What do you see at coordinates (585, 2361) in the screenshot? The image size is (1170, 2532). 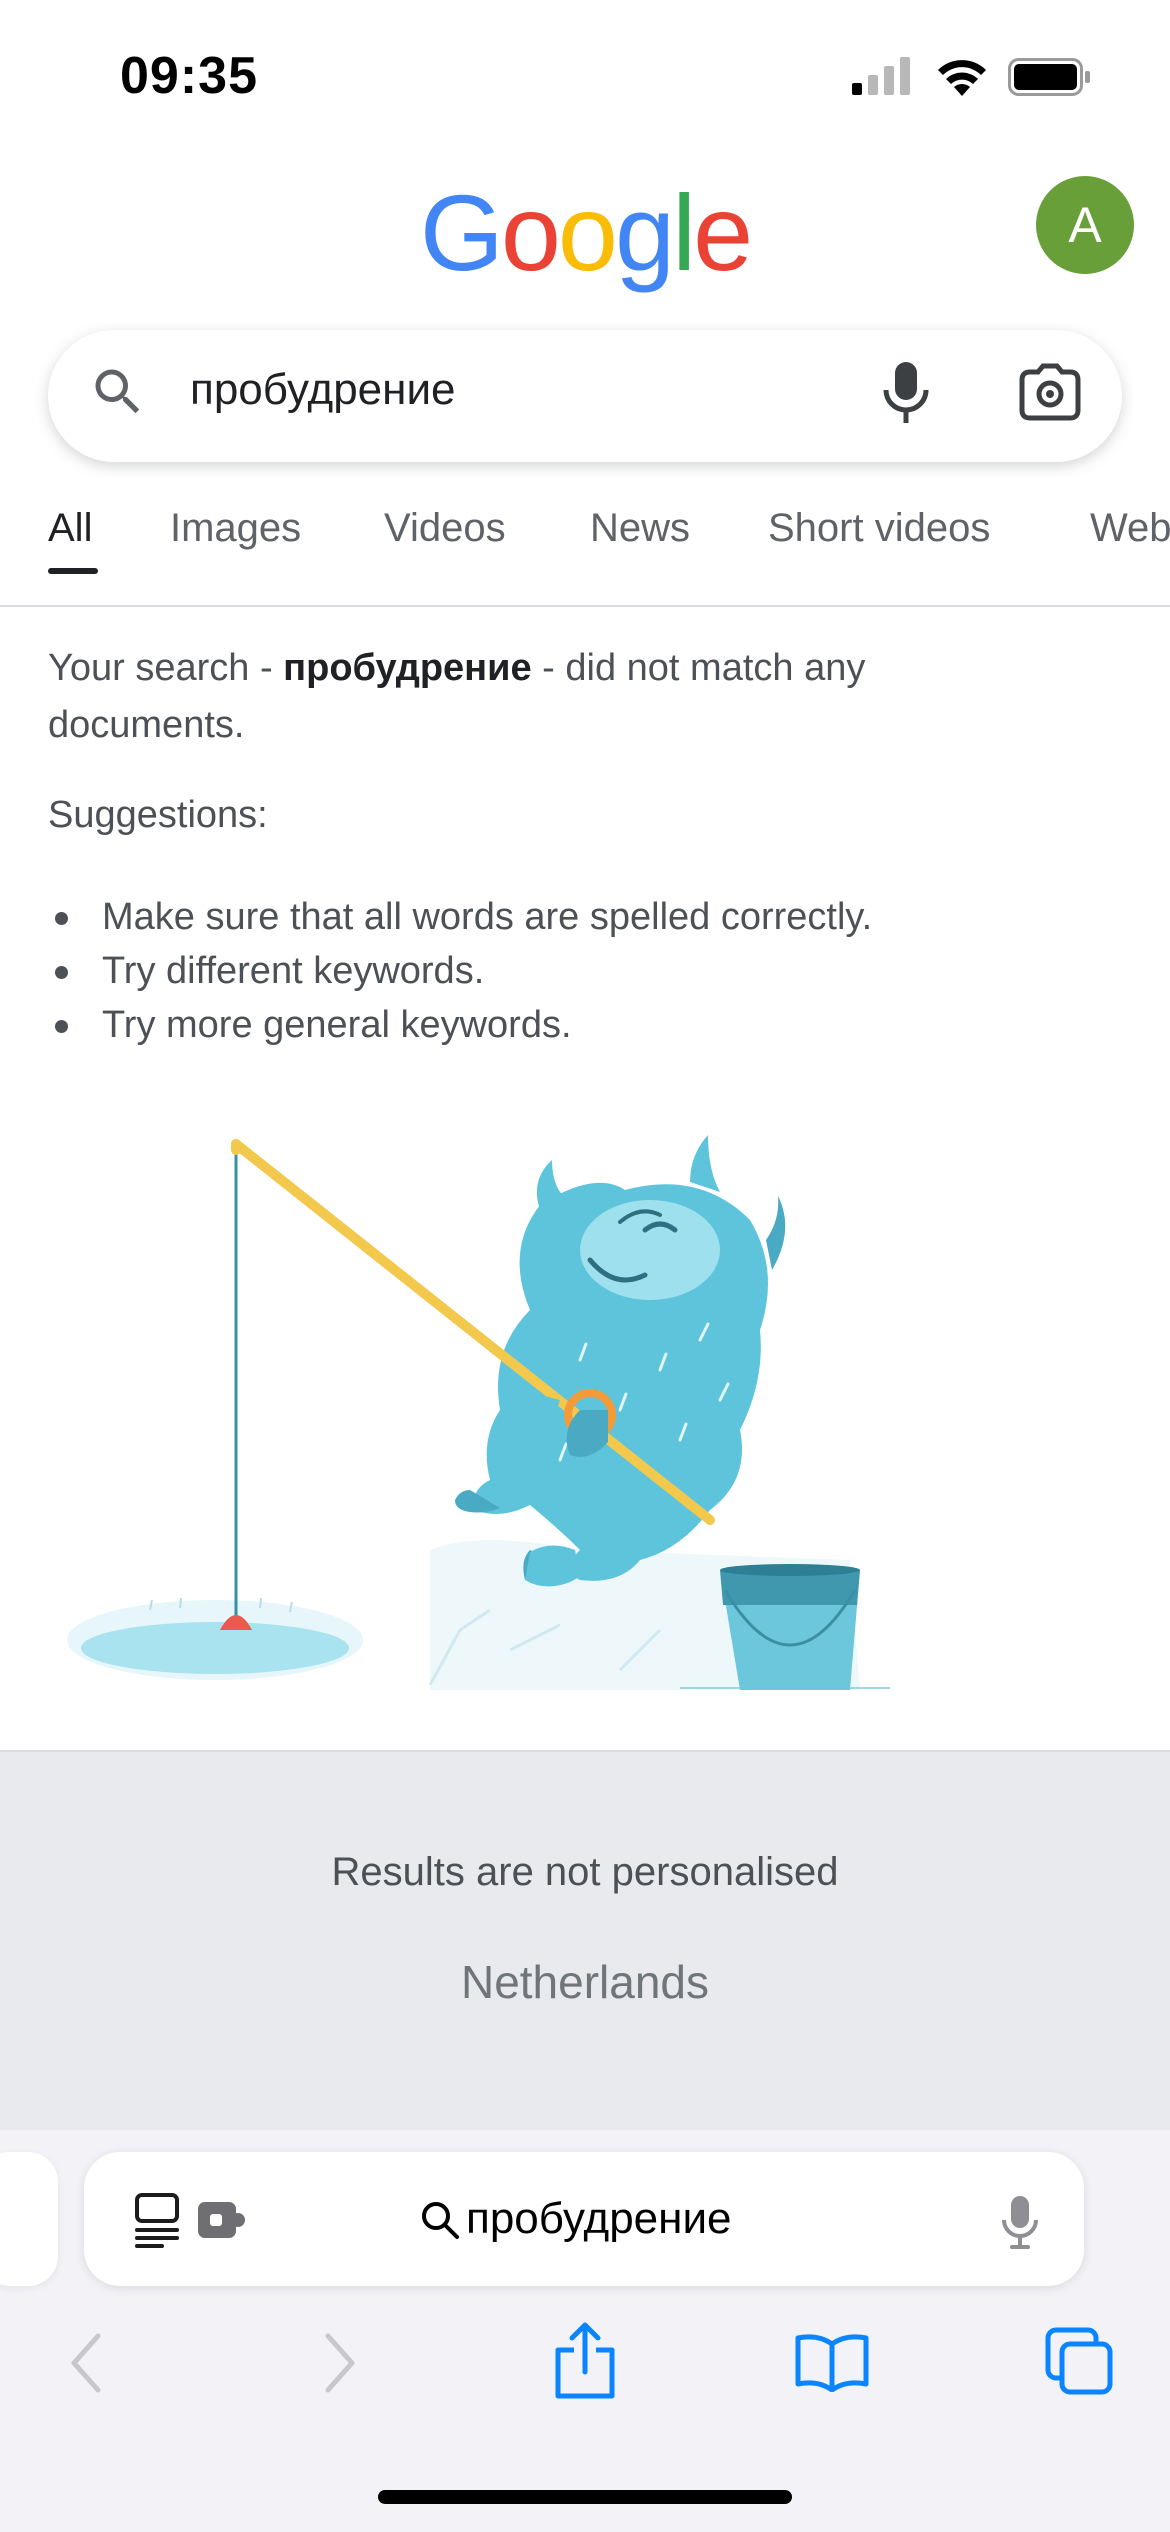 I see `share-icon` at bounding box center [585, 2361].